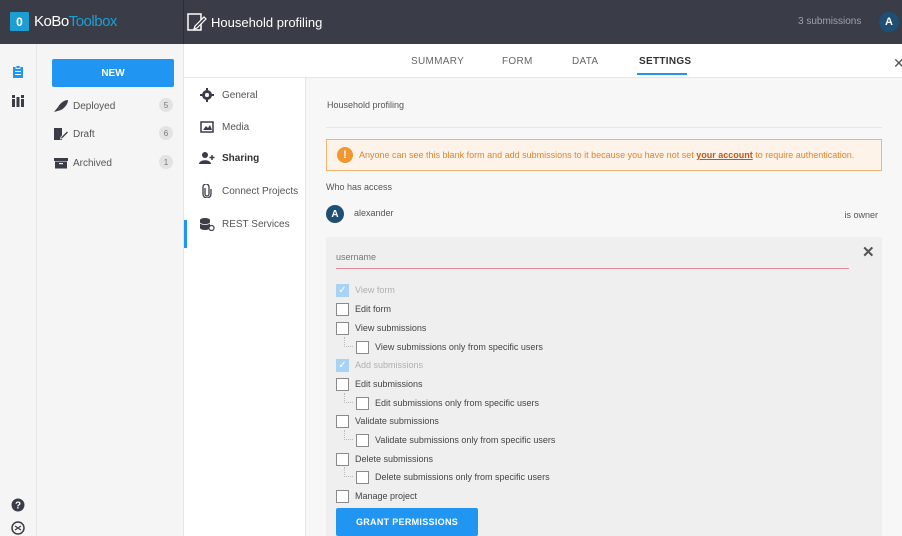 The width and height of the screenshot is (902, 536). What do you see at coordinates (19, 21) in the screenshot?
I see `logo-mark: 0` at bounding box center [19, 21].